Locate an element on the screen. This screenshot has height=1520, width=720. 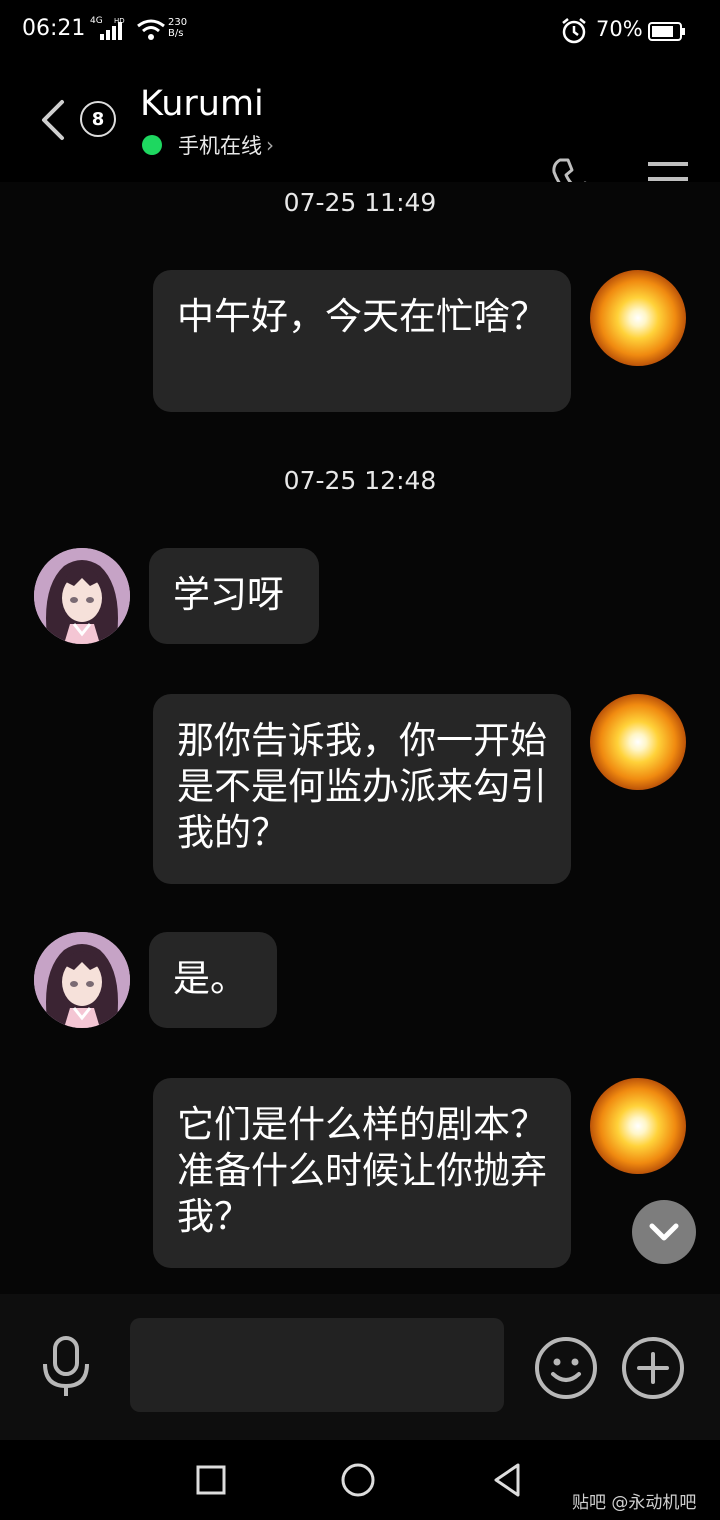
clock: 06:21 is located at coordinates (54, 28).